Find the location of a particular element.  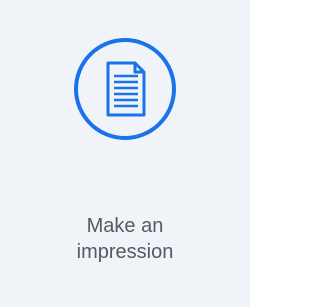

document-icon is located at coordinates (125, 89).